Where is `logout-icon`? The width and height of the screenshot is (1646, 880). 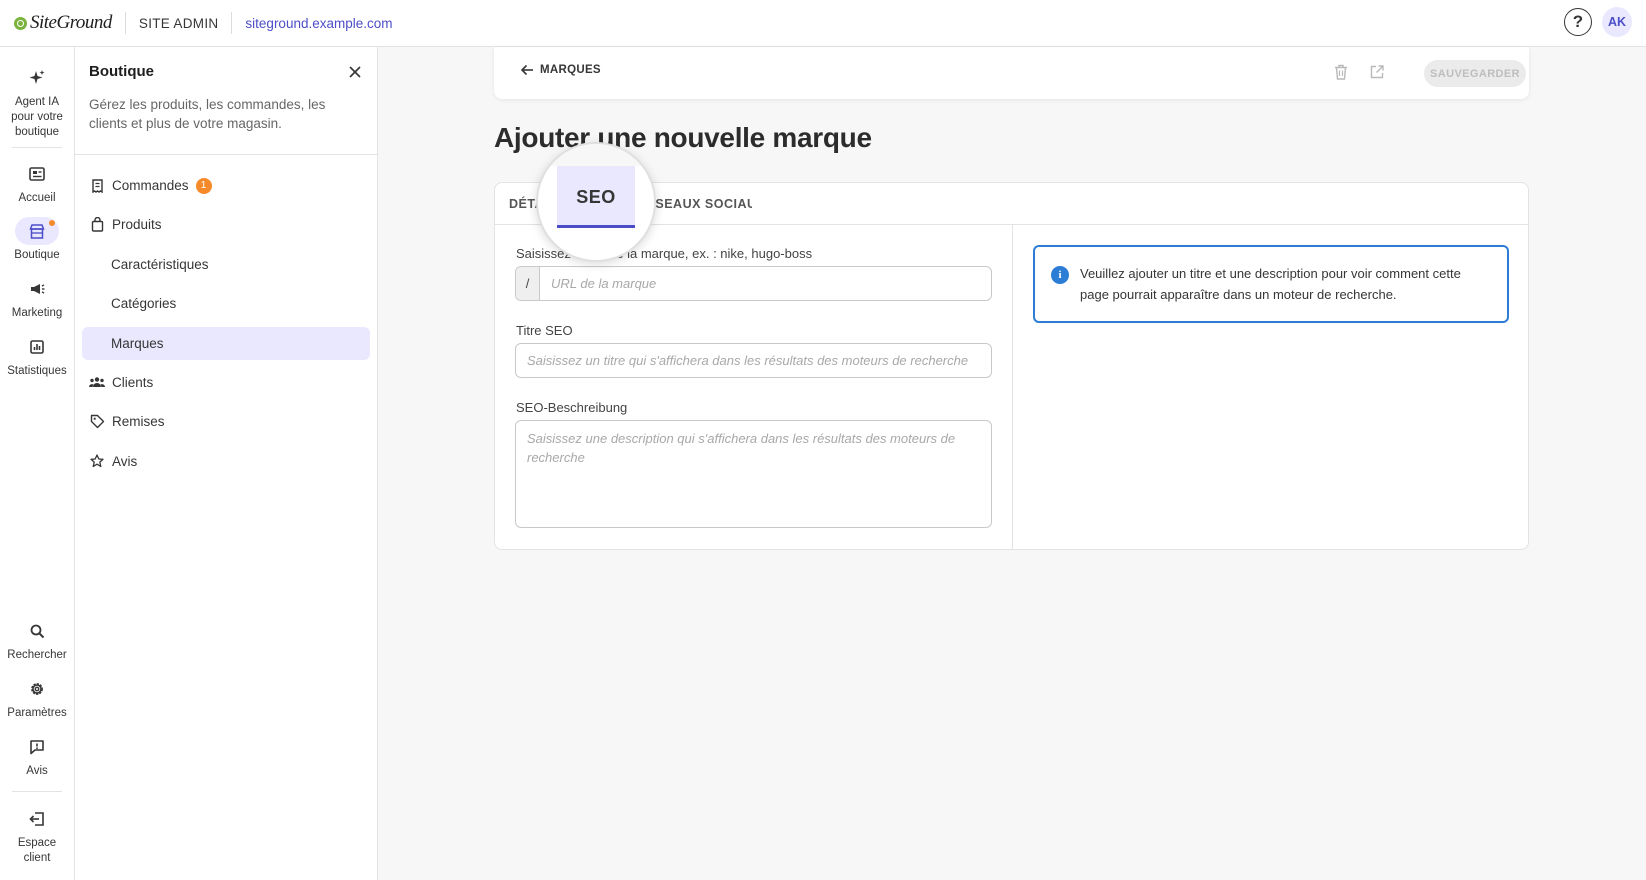 logout-icon is located at coordinates (37, 819).